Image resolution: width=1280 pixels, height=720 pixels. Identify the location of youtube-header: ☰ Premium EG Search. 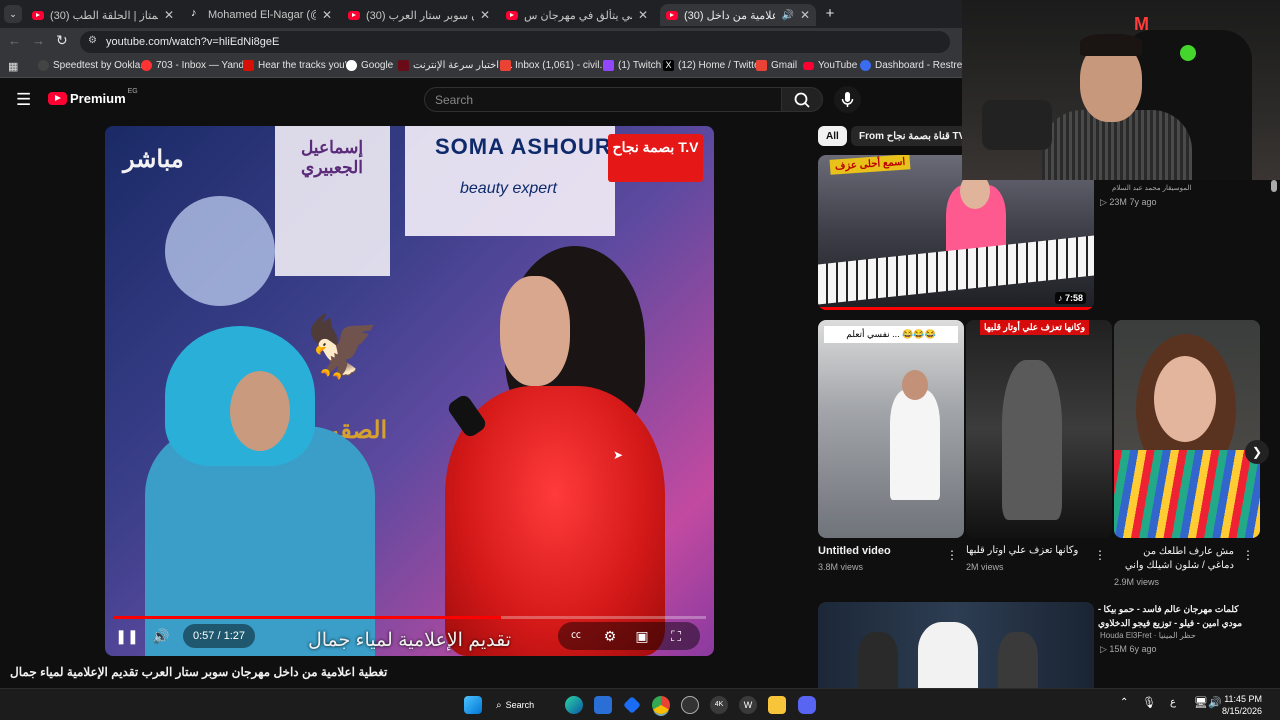
(481, 100).